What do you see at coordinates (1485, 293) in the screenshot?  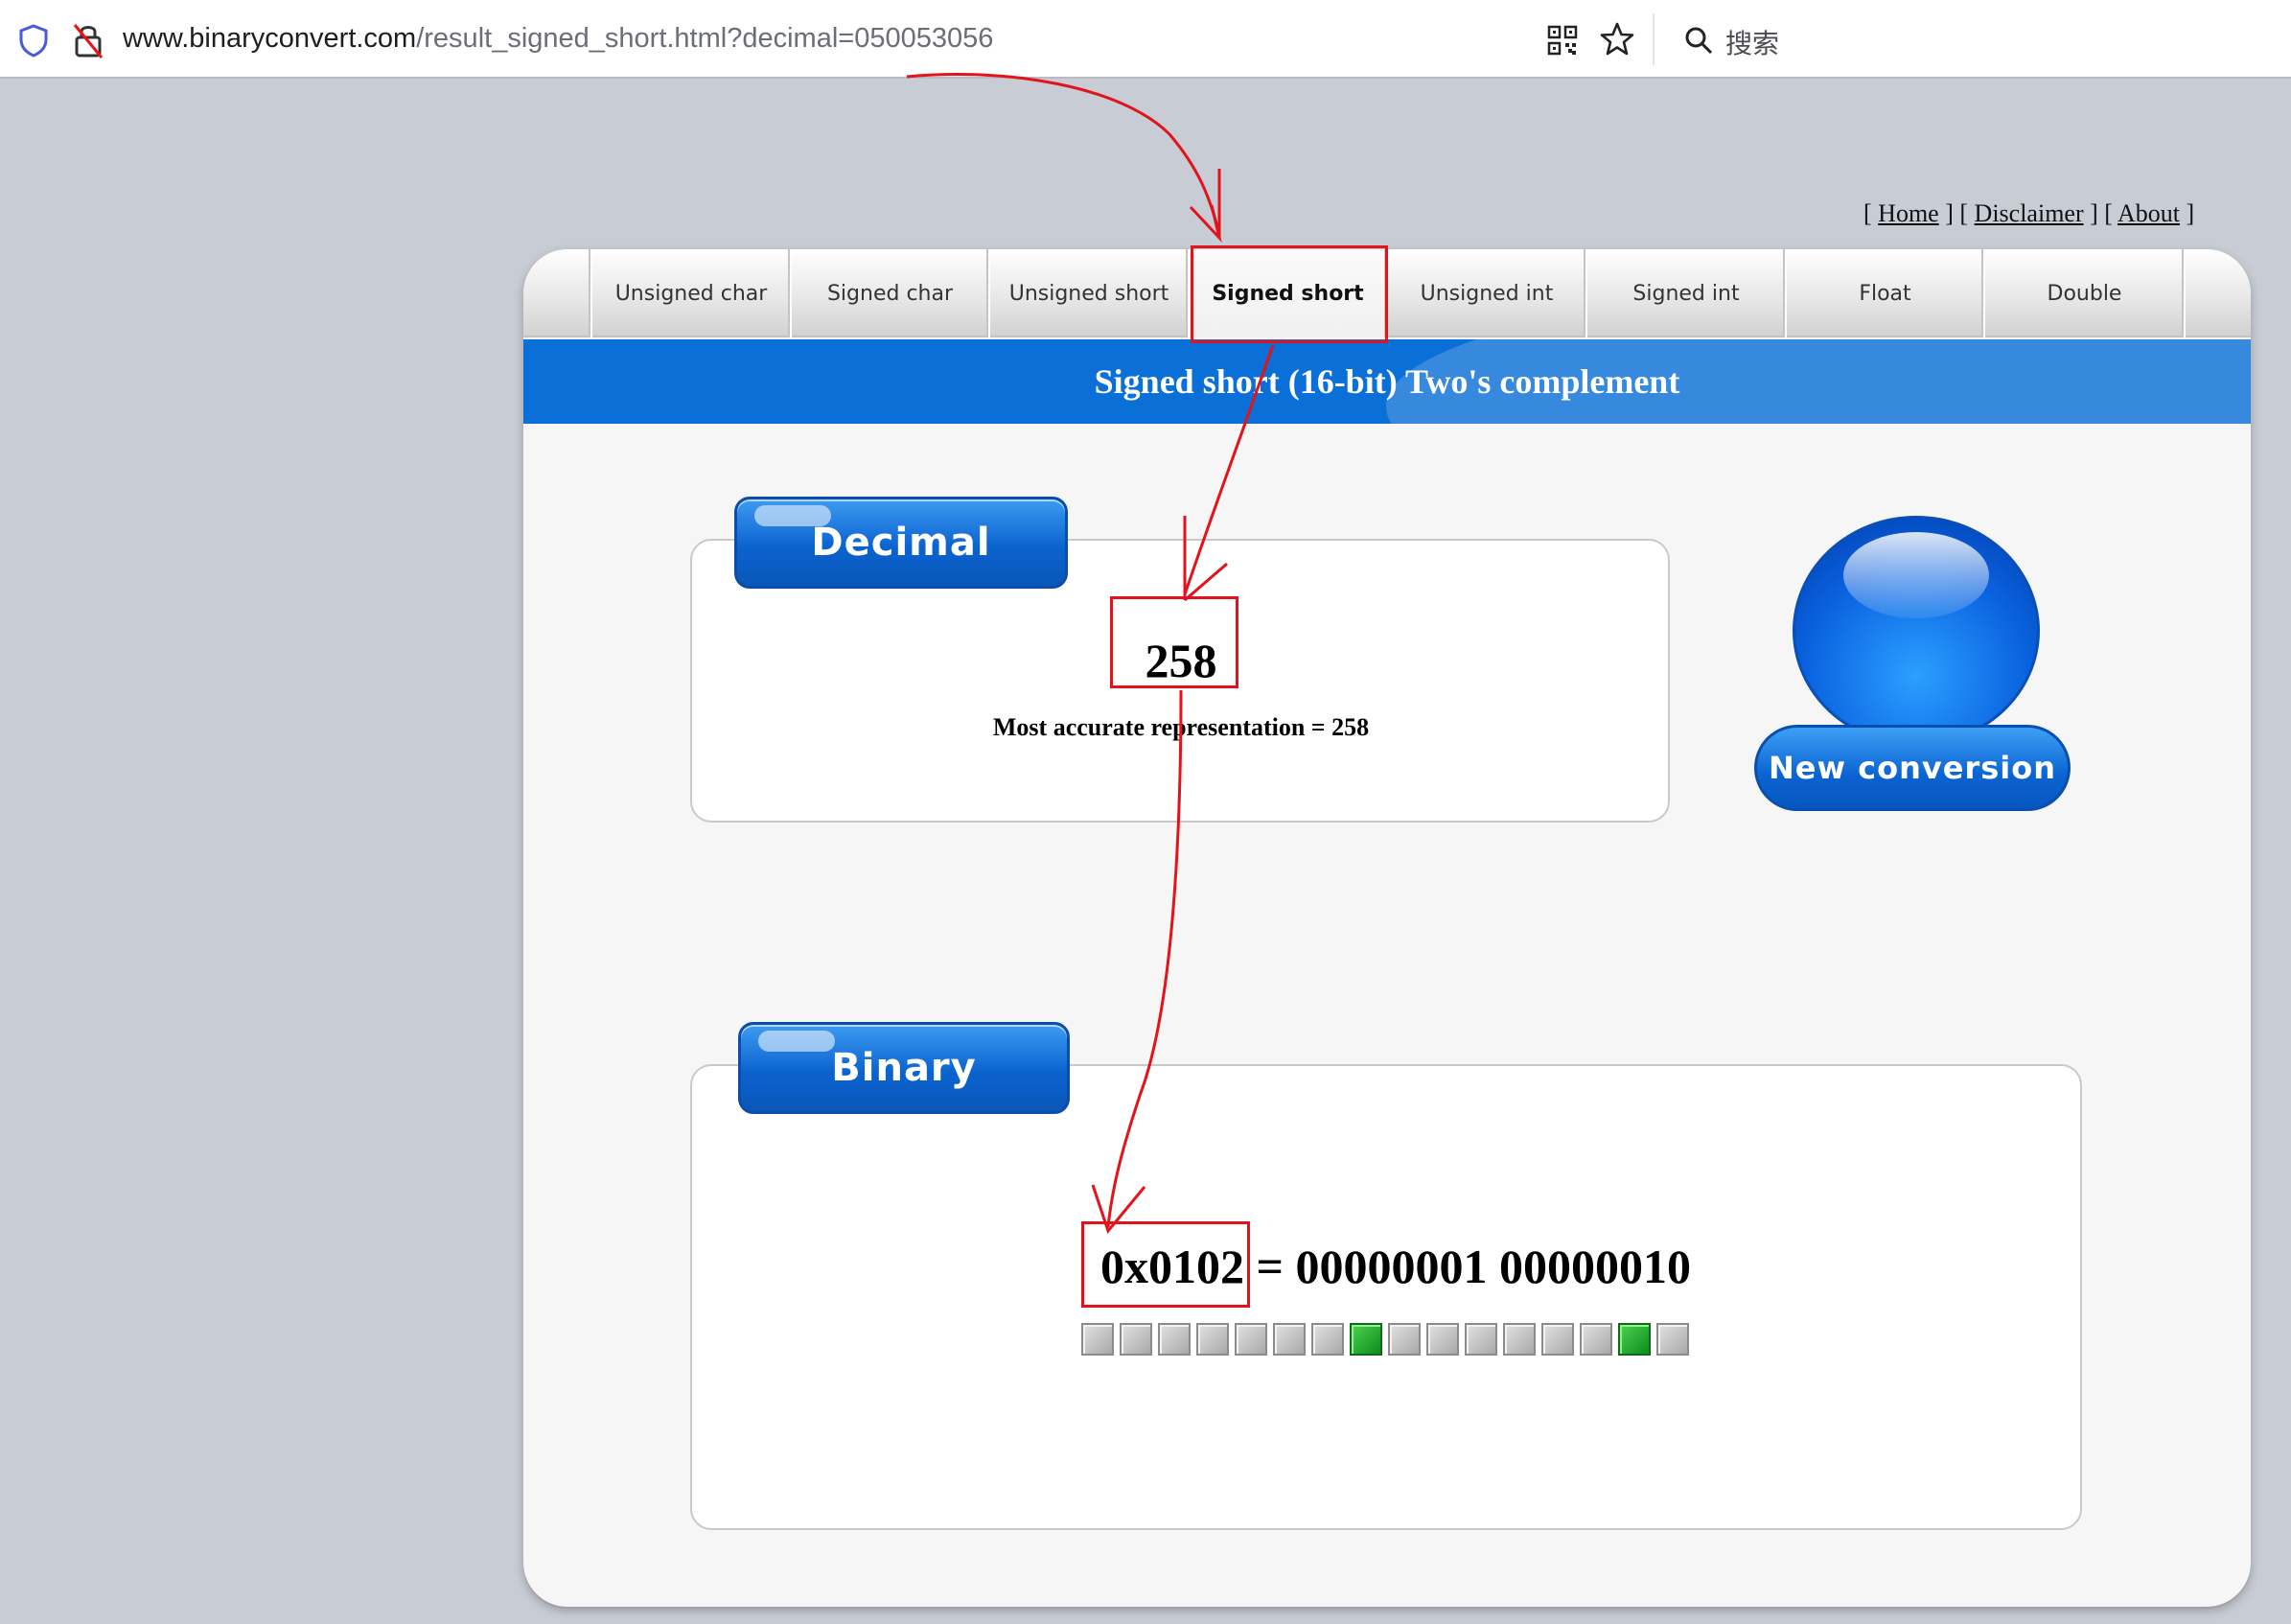 I see `tab-unsigned-int: Unsigned int` at bounding box center [1485, 293].